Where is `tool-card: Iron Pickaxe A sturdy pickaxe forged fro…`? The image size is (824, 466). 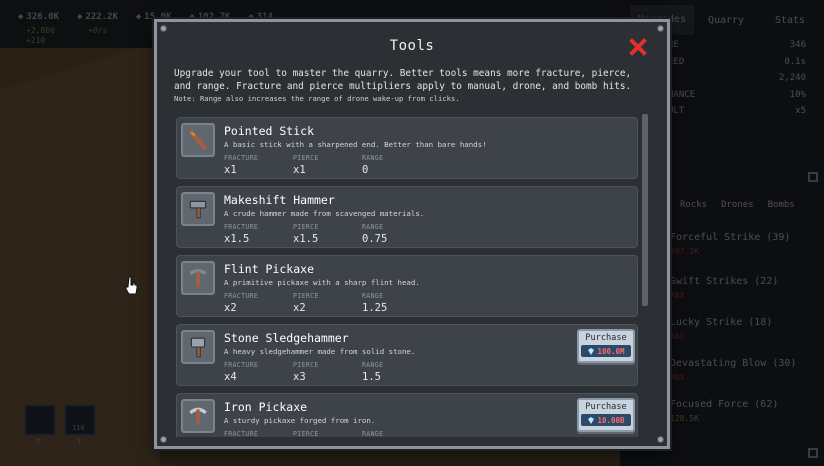 tool-card: Iron Pickaxe A sturdy pickaxe forged fro… is located at coordinates (407, 415).